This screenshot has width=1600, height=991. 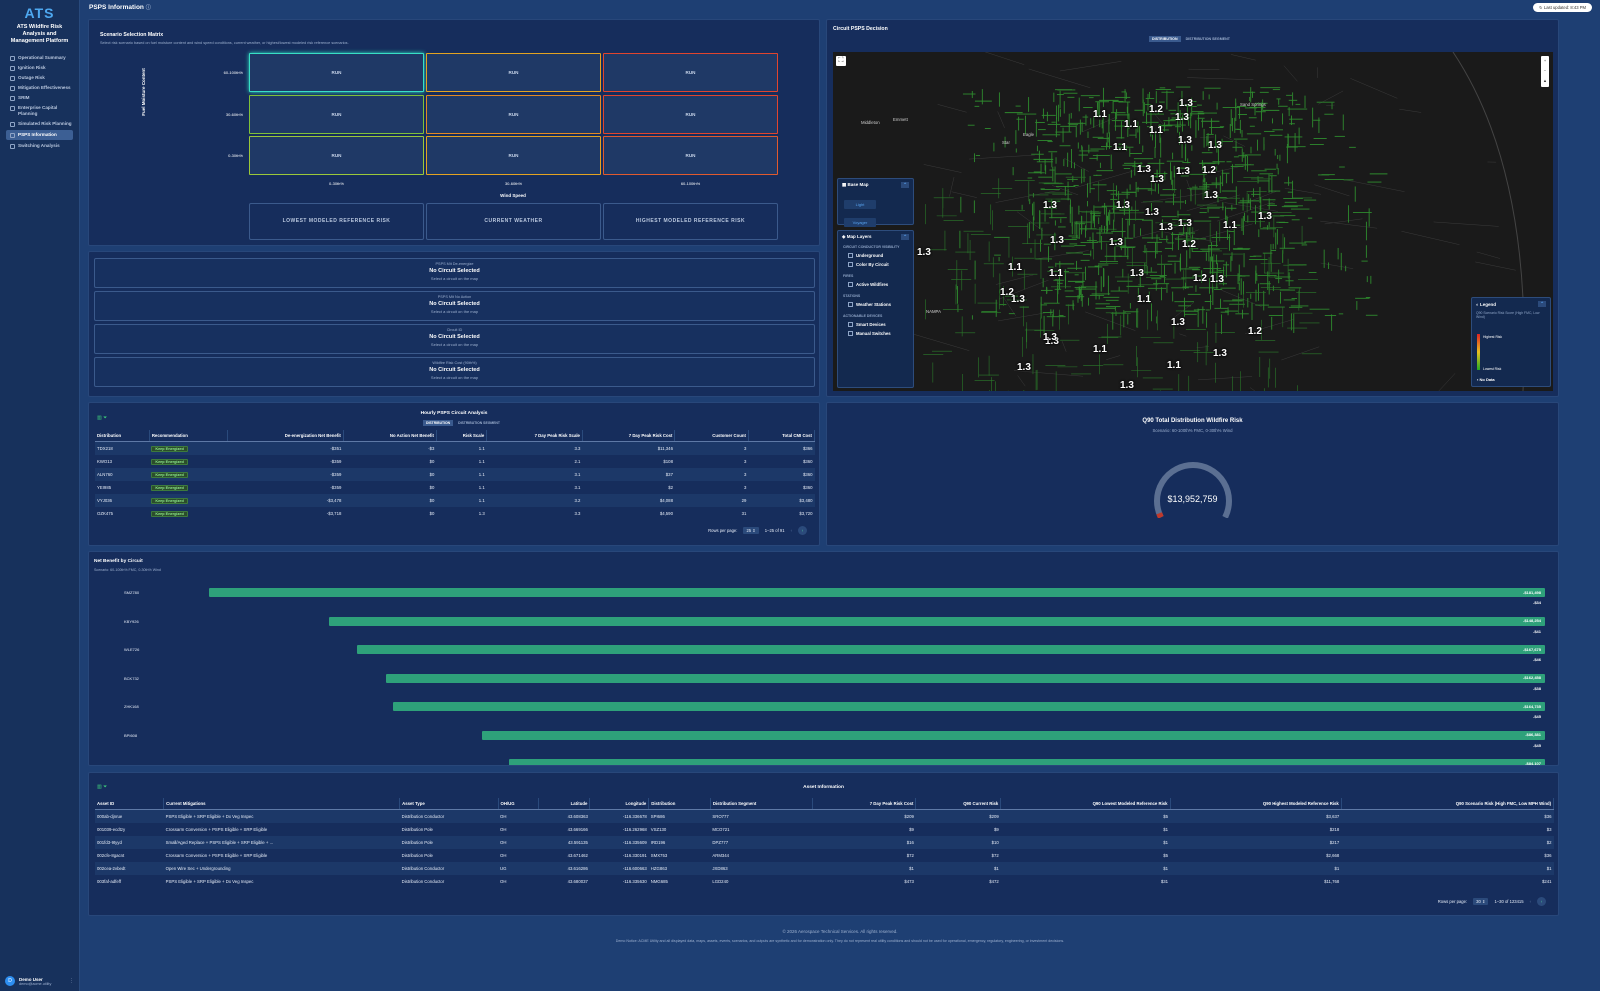 I want to click on column-header: Q90 Current Risk, so click(x=958, y=804).